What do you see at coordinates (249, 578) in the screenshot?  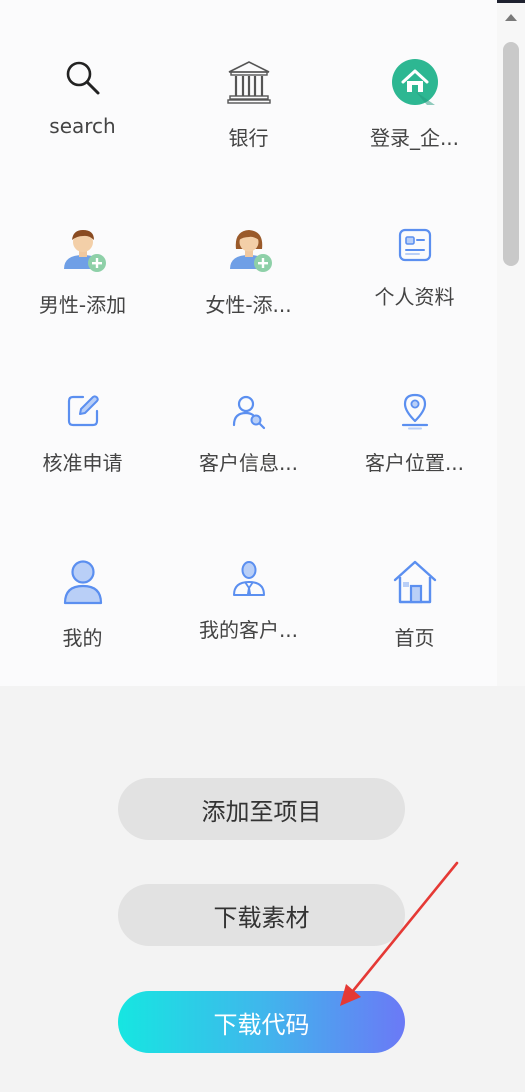 I see `my-customer-icon` at bounding box center [249, 578].